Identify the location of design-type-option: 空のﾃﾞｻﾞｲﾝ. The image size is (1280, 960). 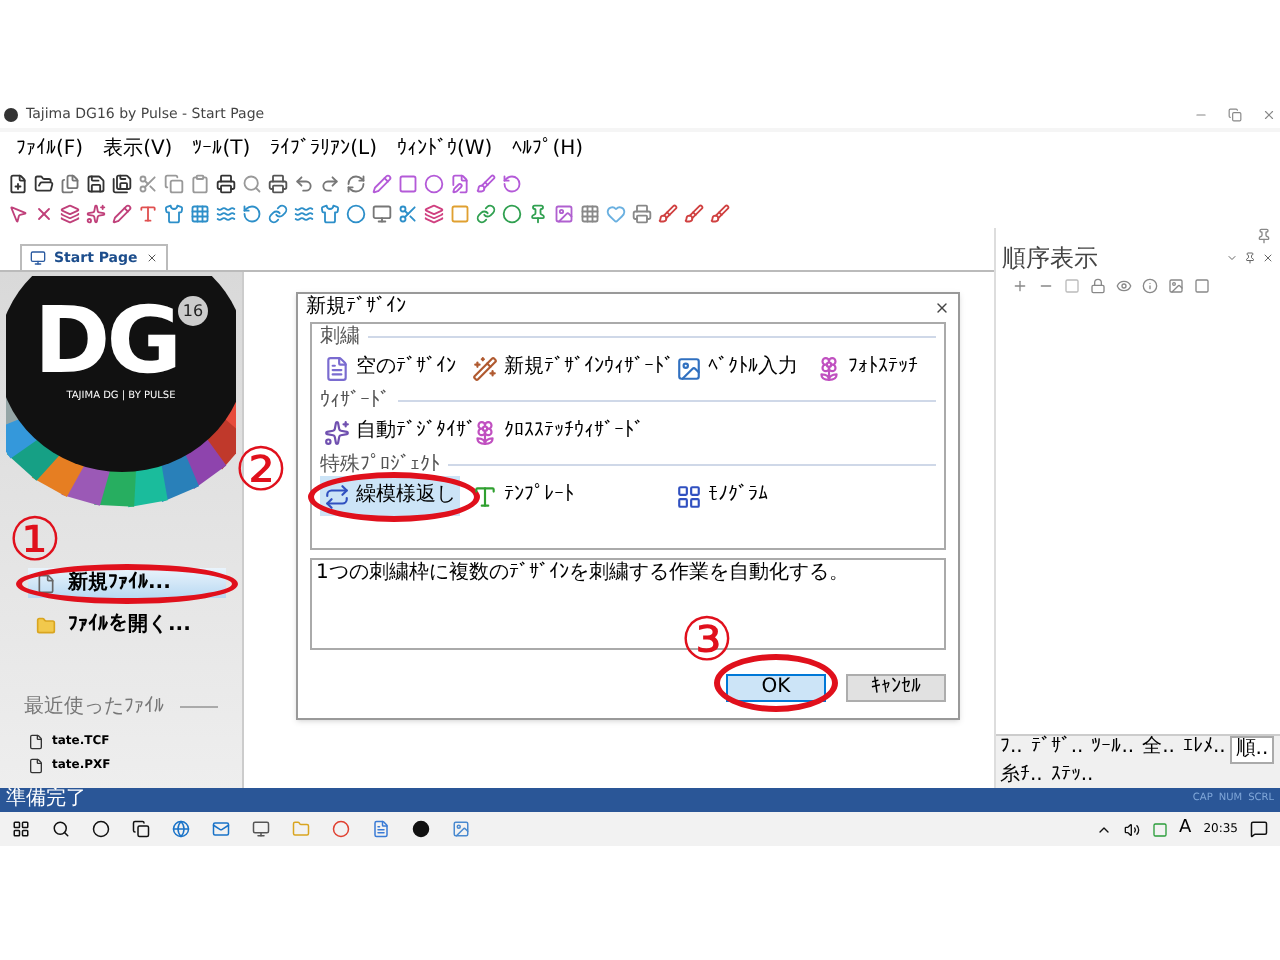
(390, 368).